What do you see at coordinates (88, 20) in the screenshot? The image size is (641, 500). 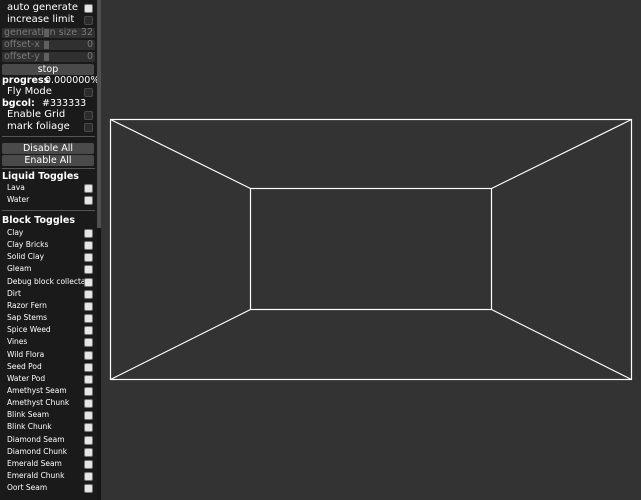 I see `increase-limit-checkbox` at bounding box center [88, 20].